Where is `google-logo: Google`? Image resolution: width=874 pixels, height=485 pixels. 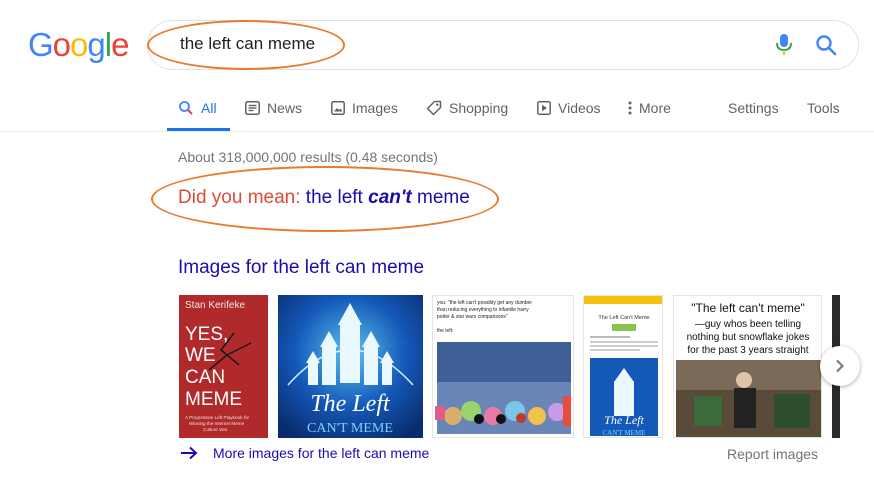
google-logo: Google is located at coordinates (78, 45).